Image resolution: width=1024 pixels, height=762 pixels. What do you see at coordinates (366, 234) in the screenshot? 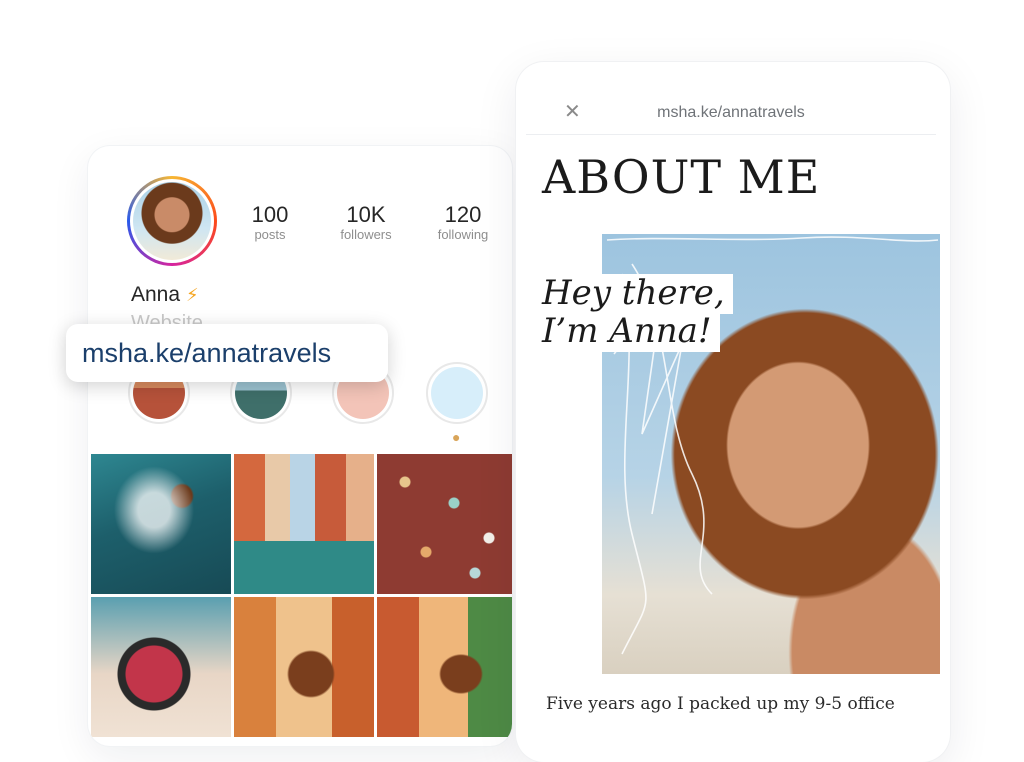
I see `stat-followers-label: followers` at bounding box center [366, 234].